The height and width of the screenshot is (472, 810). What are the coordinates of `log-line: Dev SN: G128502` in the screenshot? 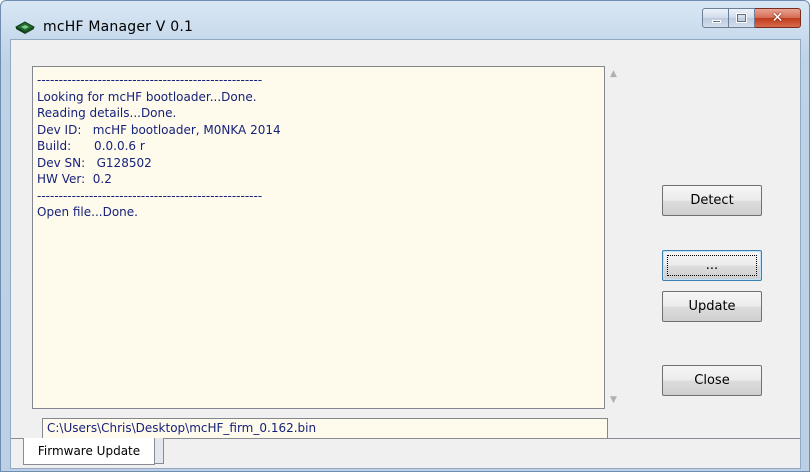 It's located at (94, 162).